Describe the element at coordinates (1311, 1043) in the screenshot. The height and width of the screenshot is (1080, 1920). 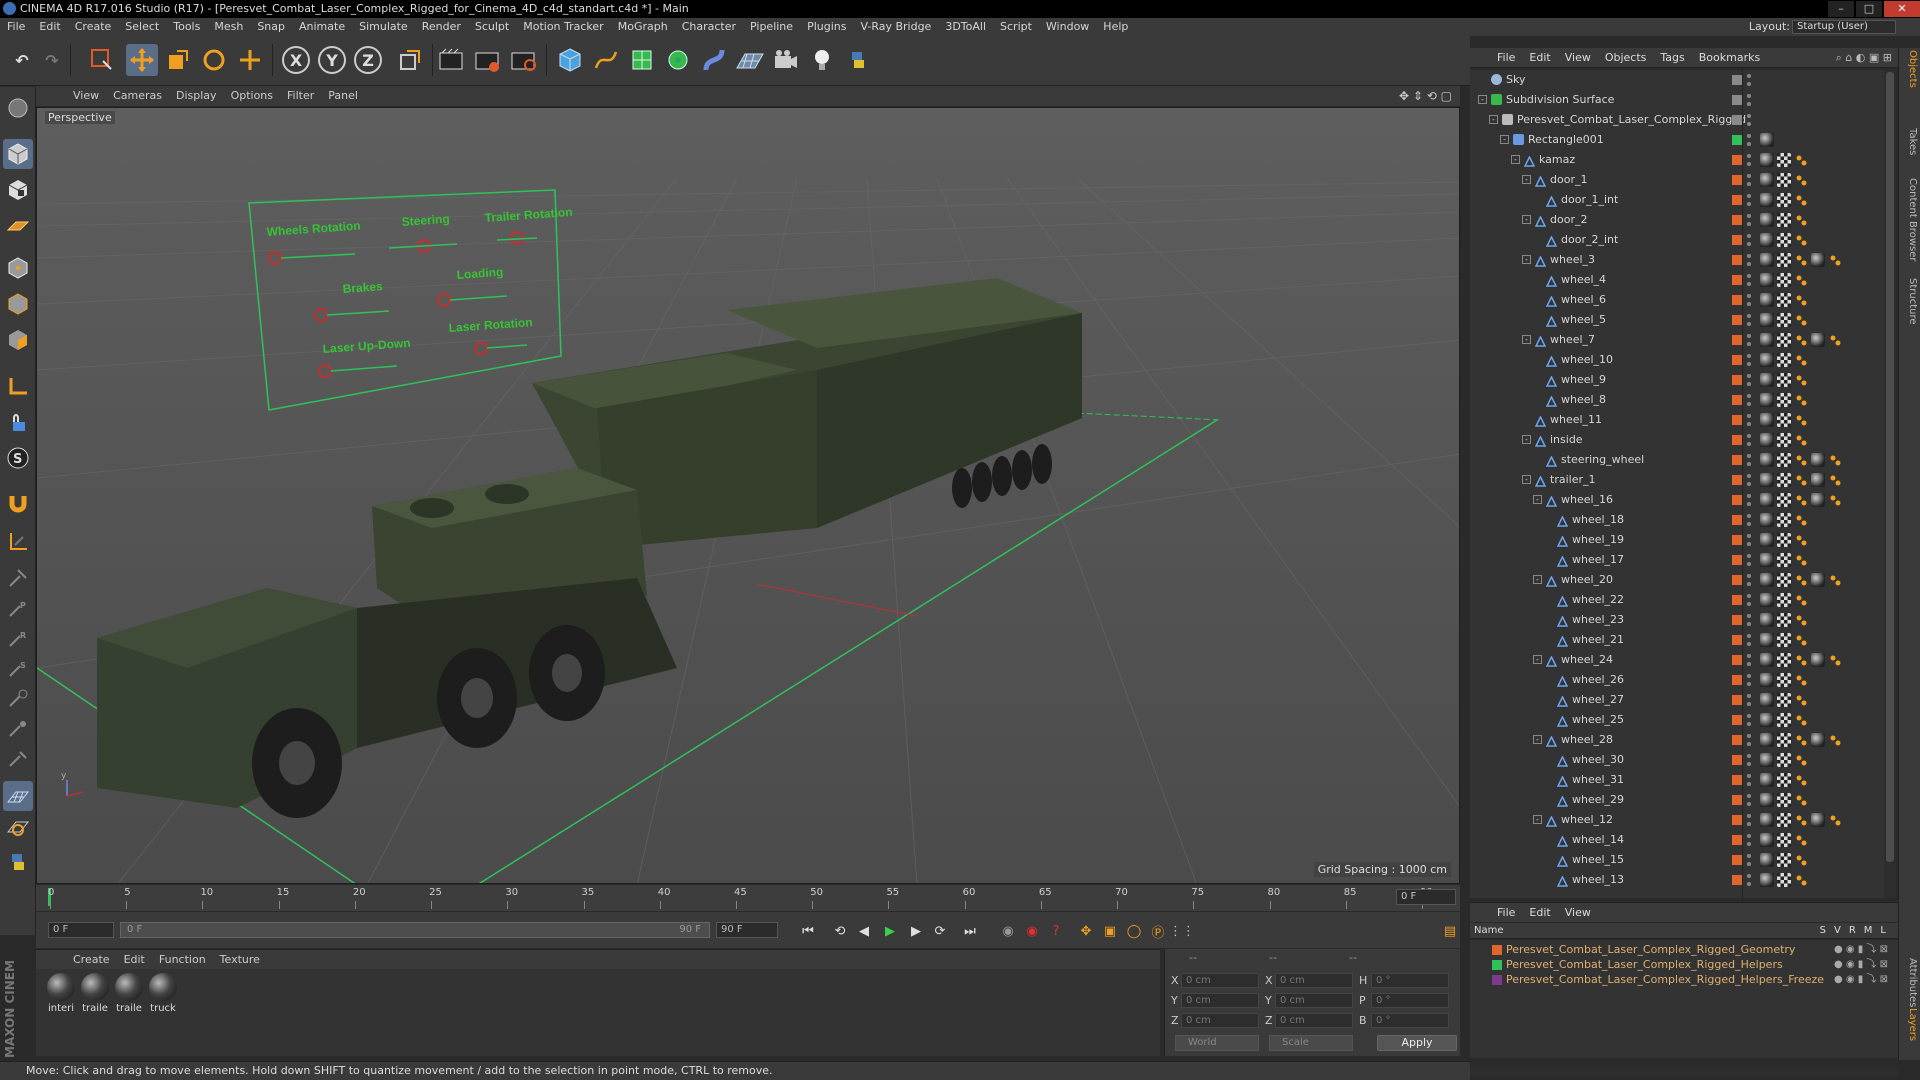
I see `size-mode-select: Scale` at that location.